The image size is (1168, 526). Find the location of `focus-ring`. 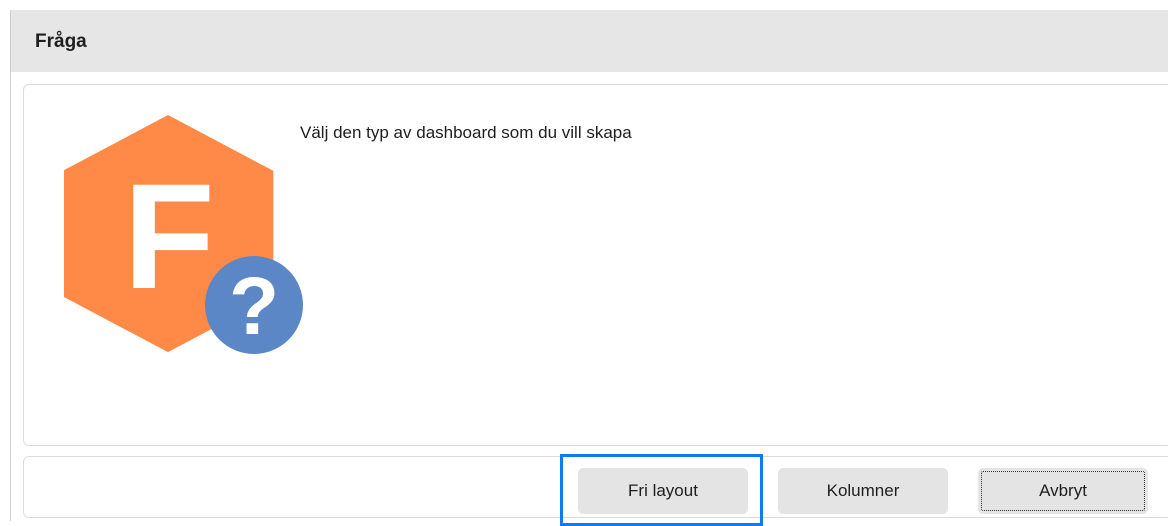

focus-ring is located at coordinates (1063, 491).